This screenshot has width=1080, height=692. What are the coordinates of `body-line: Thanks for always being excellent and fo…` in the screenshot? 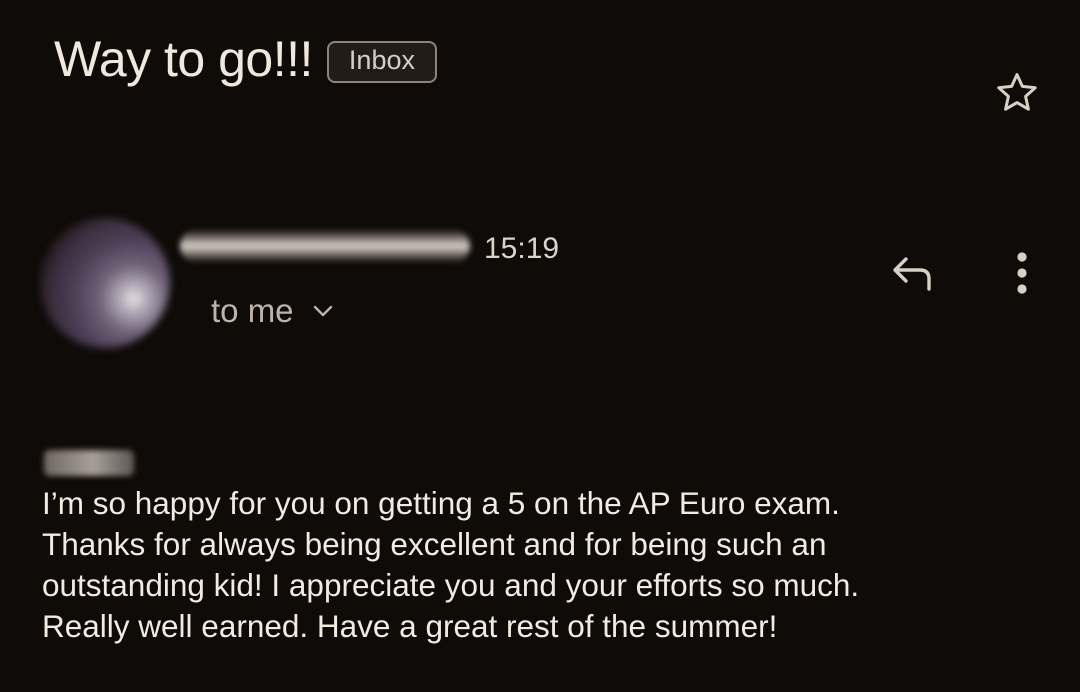 It's located at (434, 544).